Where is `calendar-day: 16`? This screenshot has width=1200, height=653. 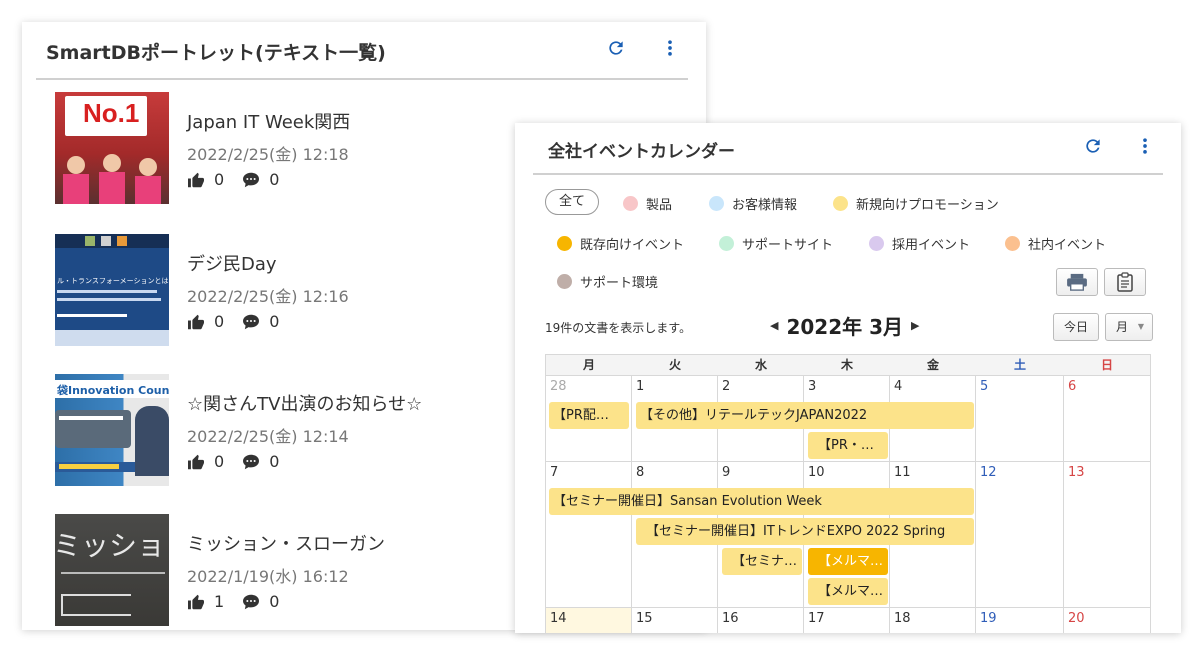 calendar-day: 16 is located at coordinates (761, 620).